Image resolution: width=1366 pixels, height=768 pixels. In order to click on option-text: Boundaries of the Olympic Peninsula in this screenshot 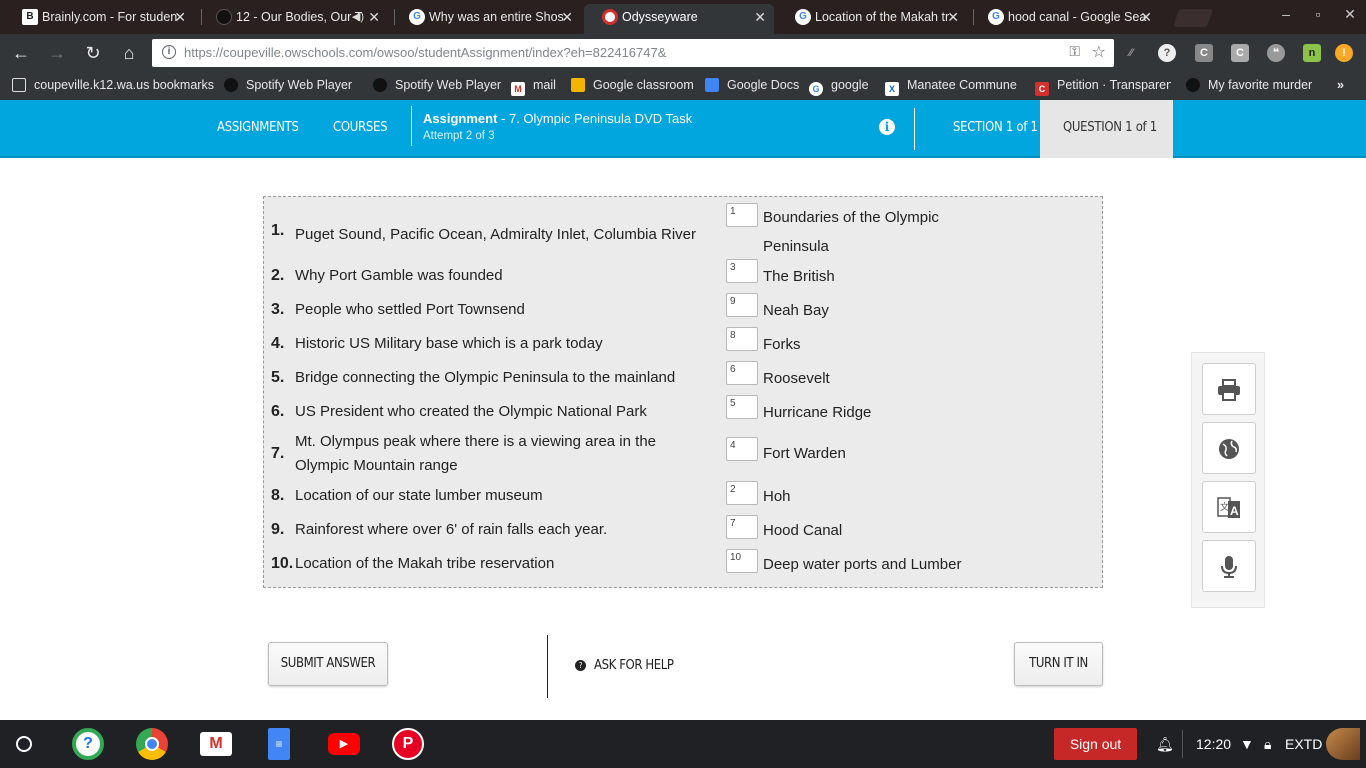, I will do `click(883, 232)`.